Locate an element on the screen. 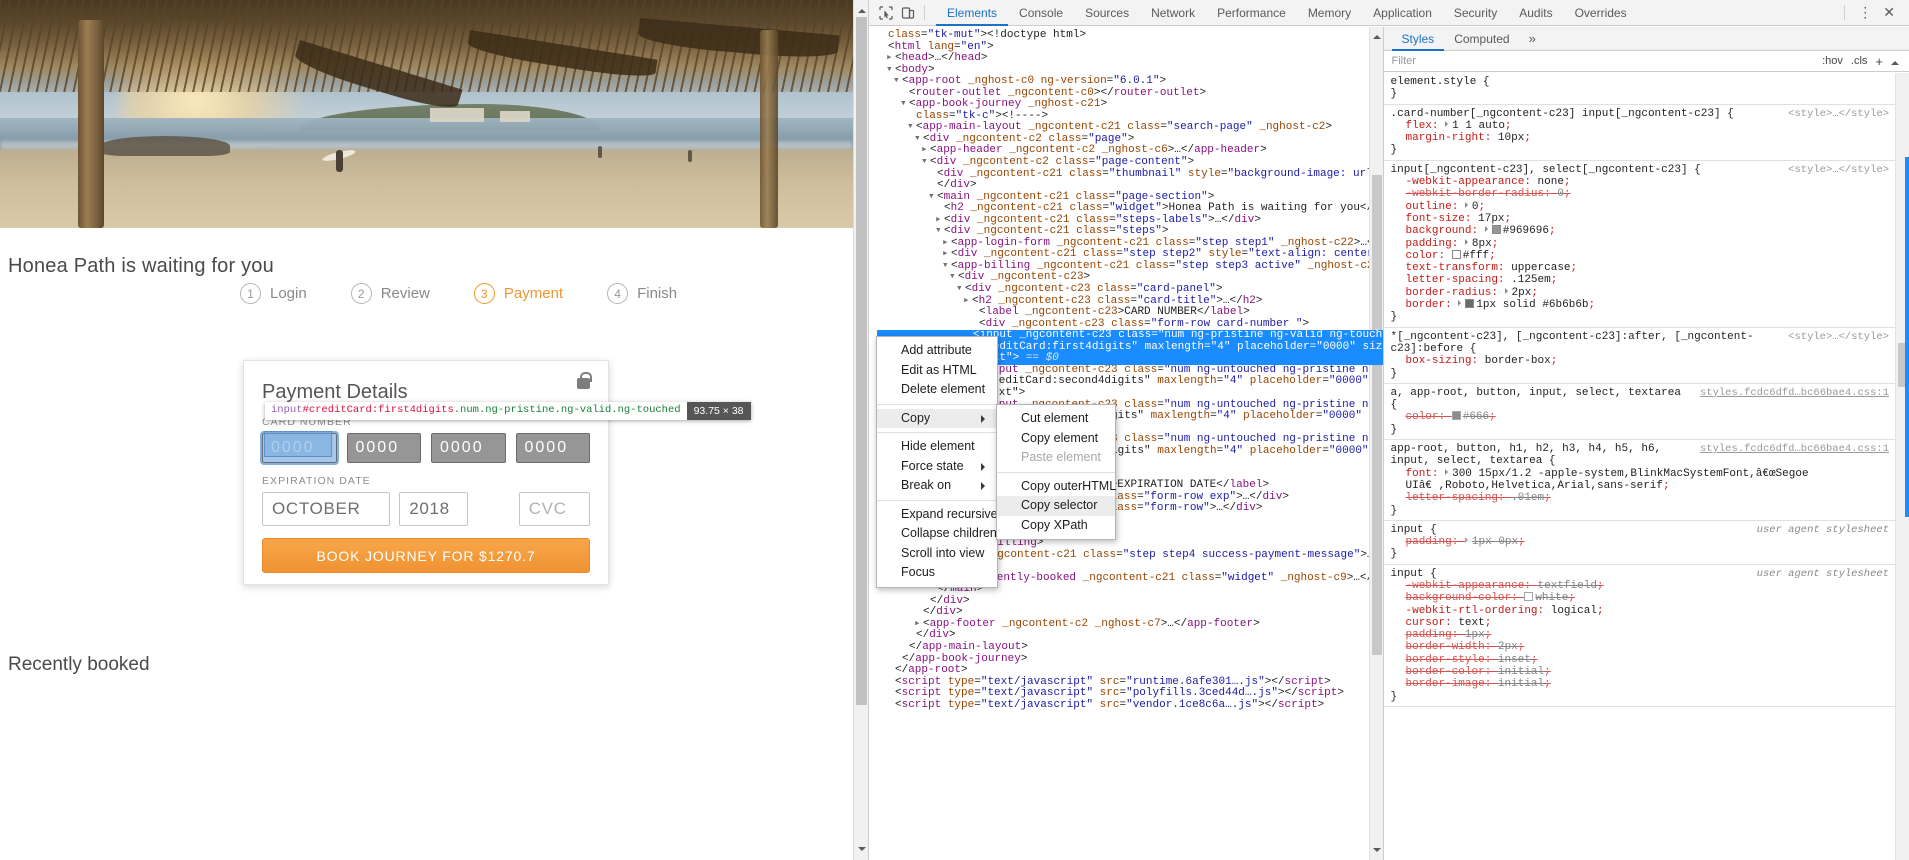 The height and width of the screenshot is (860, 1909). style-selector: input { is located at coordinates (1414, 574).